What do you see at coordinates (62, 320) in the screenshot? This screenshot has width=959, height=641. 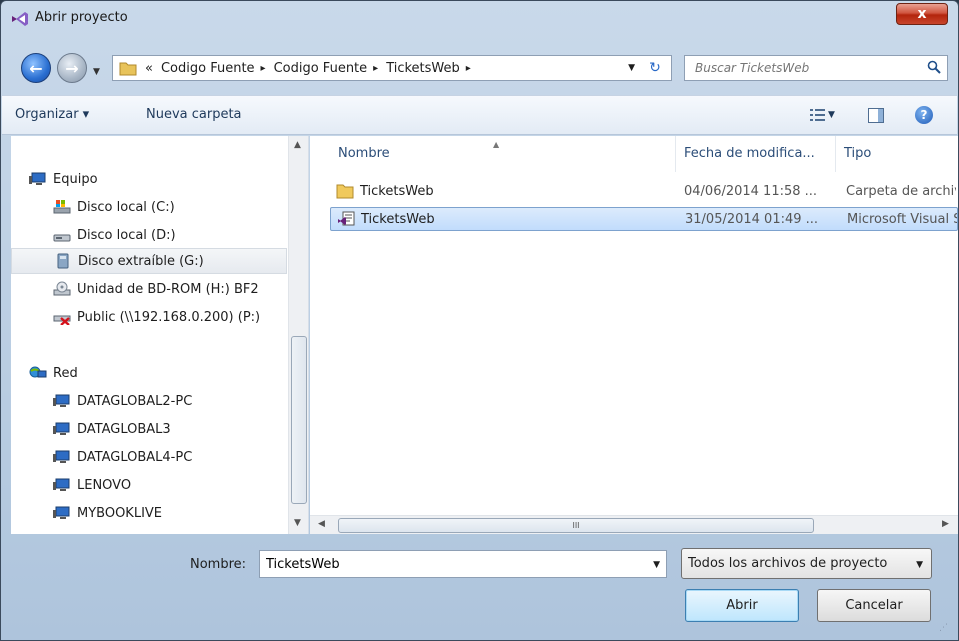 I see `network-drive-disconnected-icon` at bounding box center [62, 320].